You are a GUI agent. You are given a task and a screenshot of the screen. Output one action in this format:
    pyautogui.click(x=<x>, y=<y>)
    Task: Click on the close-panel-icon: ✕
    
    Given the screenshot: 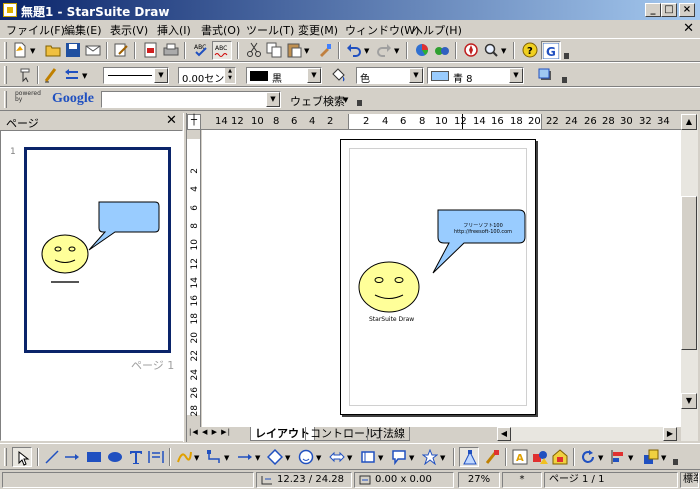 What is the action you would take?
    pyautogui.click(x=171, y=120)
    